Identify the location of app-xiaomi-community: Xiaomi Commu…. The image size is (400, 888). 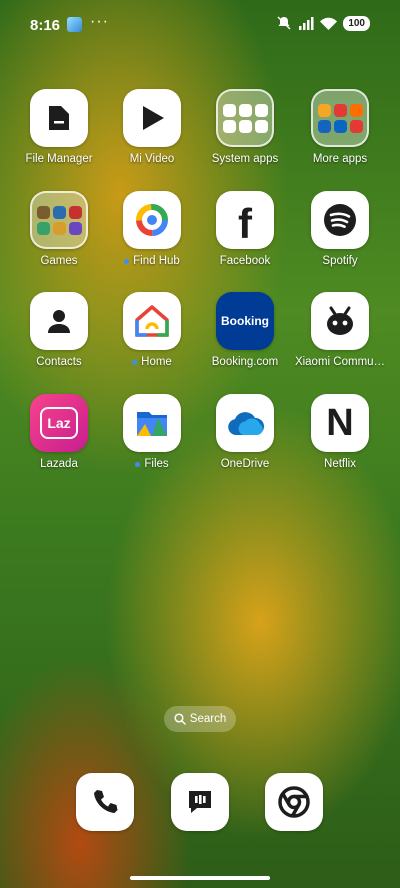
(340, 330).